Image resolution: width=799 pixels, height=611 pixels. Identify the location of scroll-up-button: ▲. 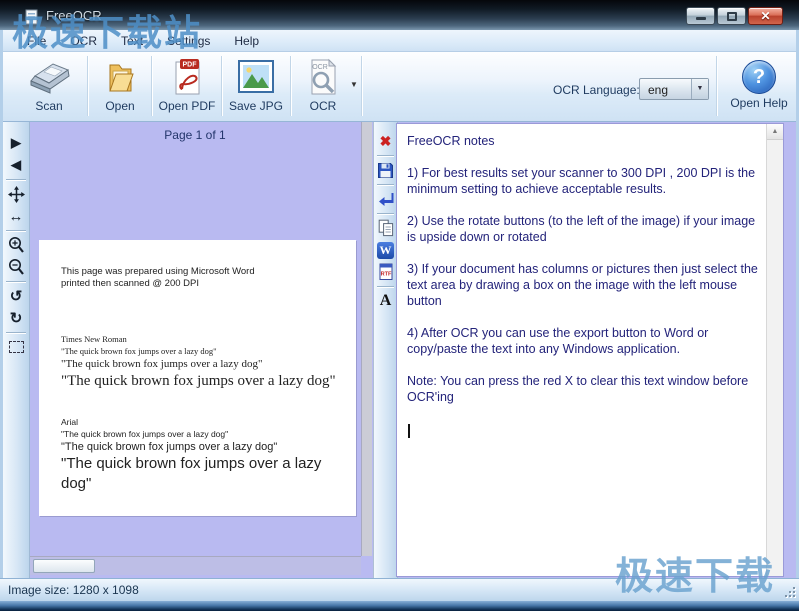
(775, 132).